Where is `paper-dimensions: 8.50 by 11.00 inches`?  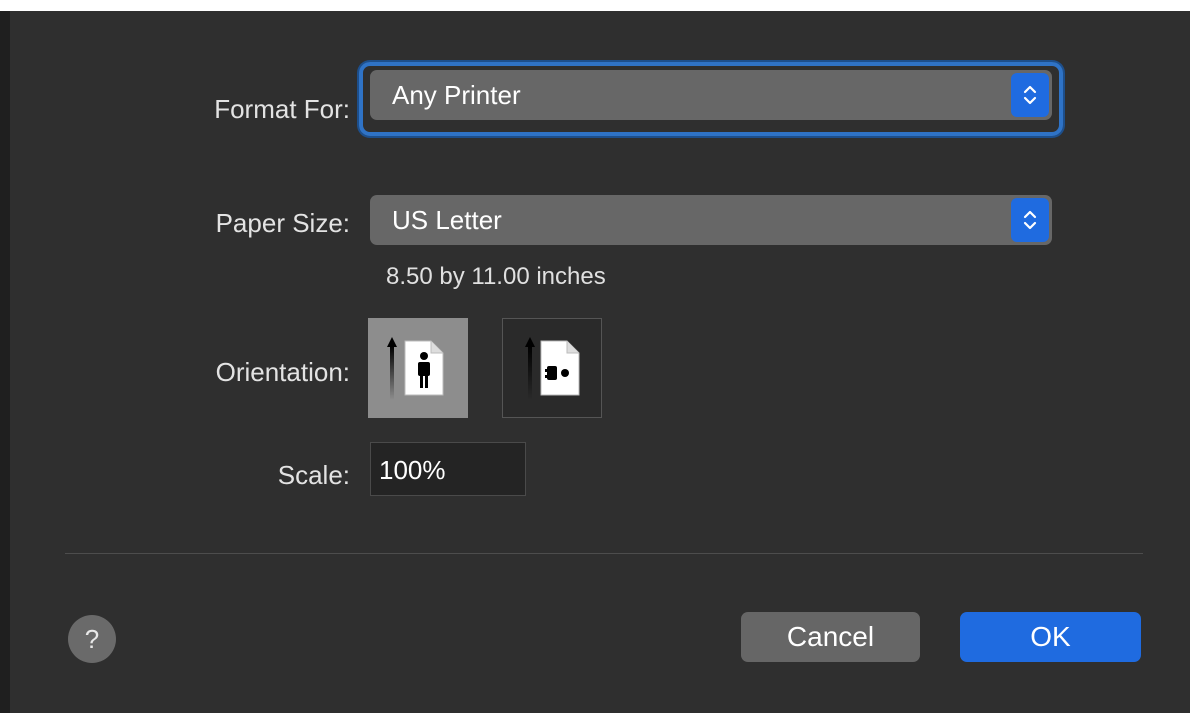
paper-dimensions: 8.50 by 11.00 inches is located at coordinates (496, 276).